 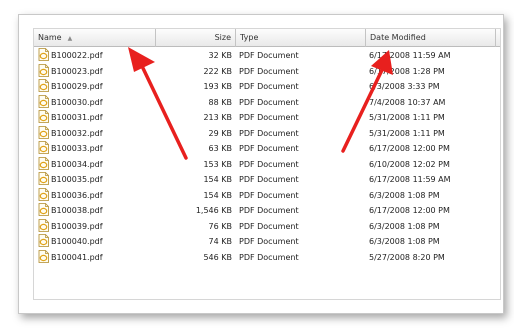 I want to click on file-name: B100041.pdf, so click(x=77, y=257).